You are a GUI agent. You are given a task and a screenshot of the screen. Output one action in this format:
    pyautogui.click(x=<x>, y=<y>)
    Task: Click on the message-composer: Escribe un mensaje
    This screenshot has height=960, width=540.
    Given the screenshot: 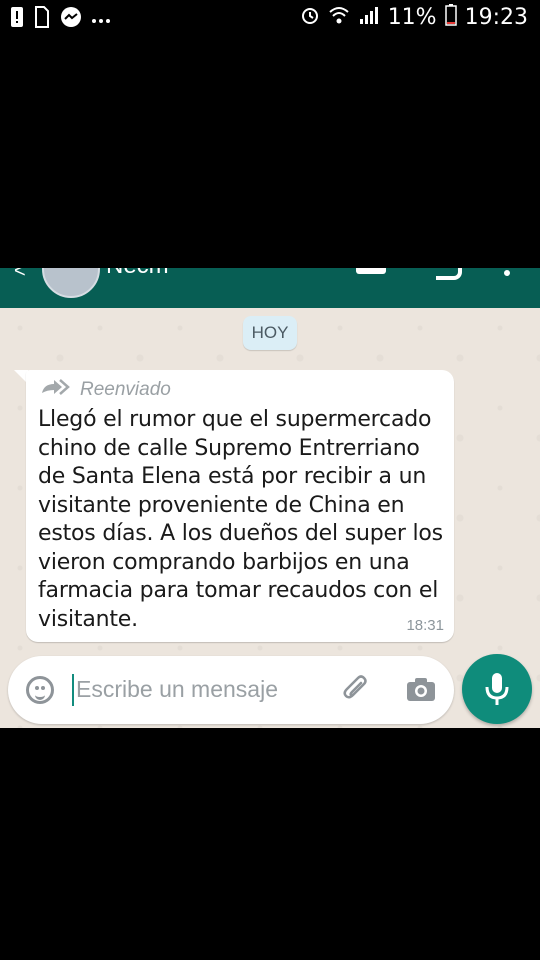 What is the action you would take?
    pyautogui.click(x=231, y=690)
    